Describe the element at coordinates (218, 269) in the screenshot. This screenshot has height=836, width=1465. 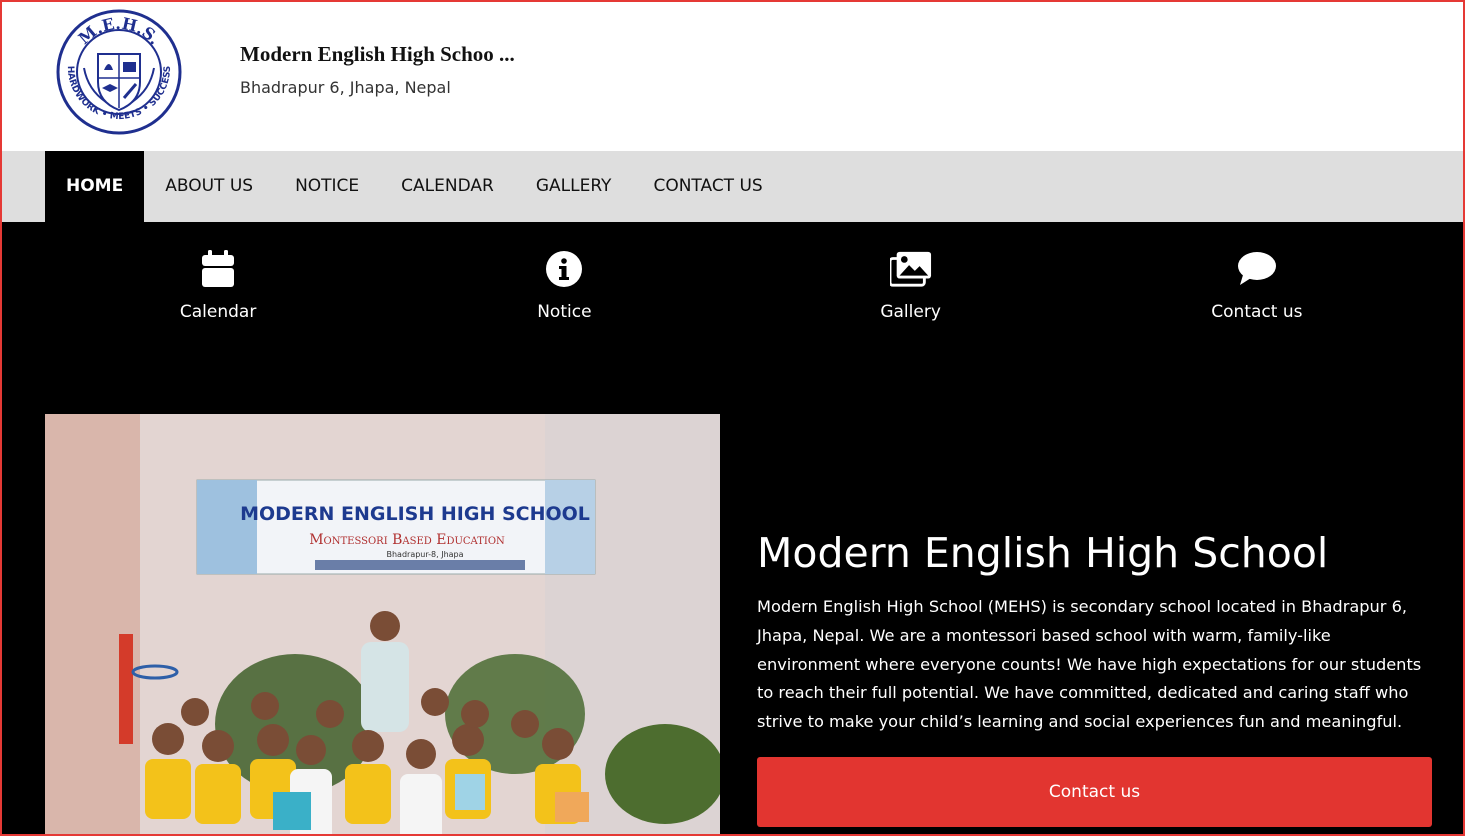
I see `calendar-icon` at that location.